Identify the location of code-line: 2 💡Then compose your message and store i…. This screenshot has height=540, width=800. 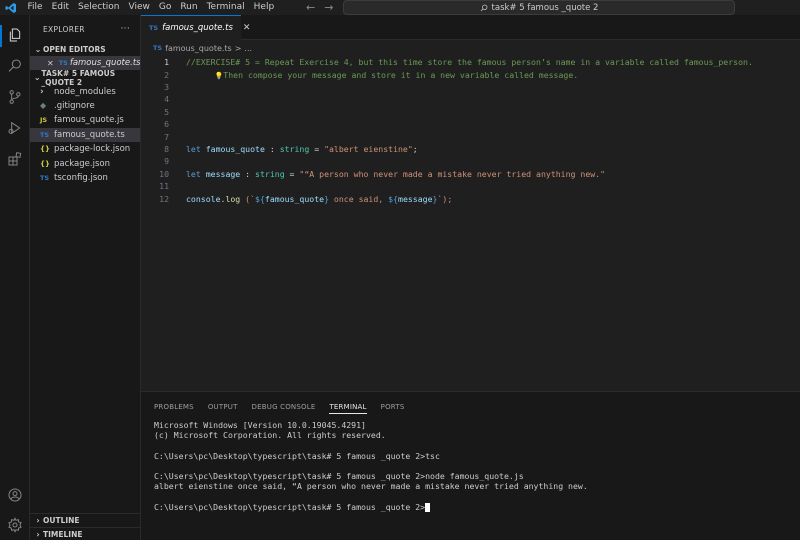
(470, 74).